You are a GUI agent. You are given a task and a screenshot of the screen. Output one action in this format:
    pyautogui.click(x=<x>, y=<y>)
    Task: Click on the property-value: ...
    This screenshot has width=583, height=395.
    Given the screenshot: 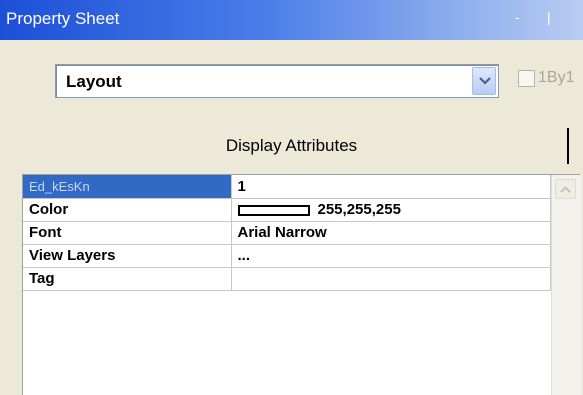 What is the action you would take?
    pyautogui.click(x=391, y=256)
    